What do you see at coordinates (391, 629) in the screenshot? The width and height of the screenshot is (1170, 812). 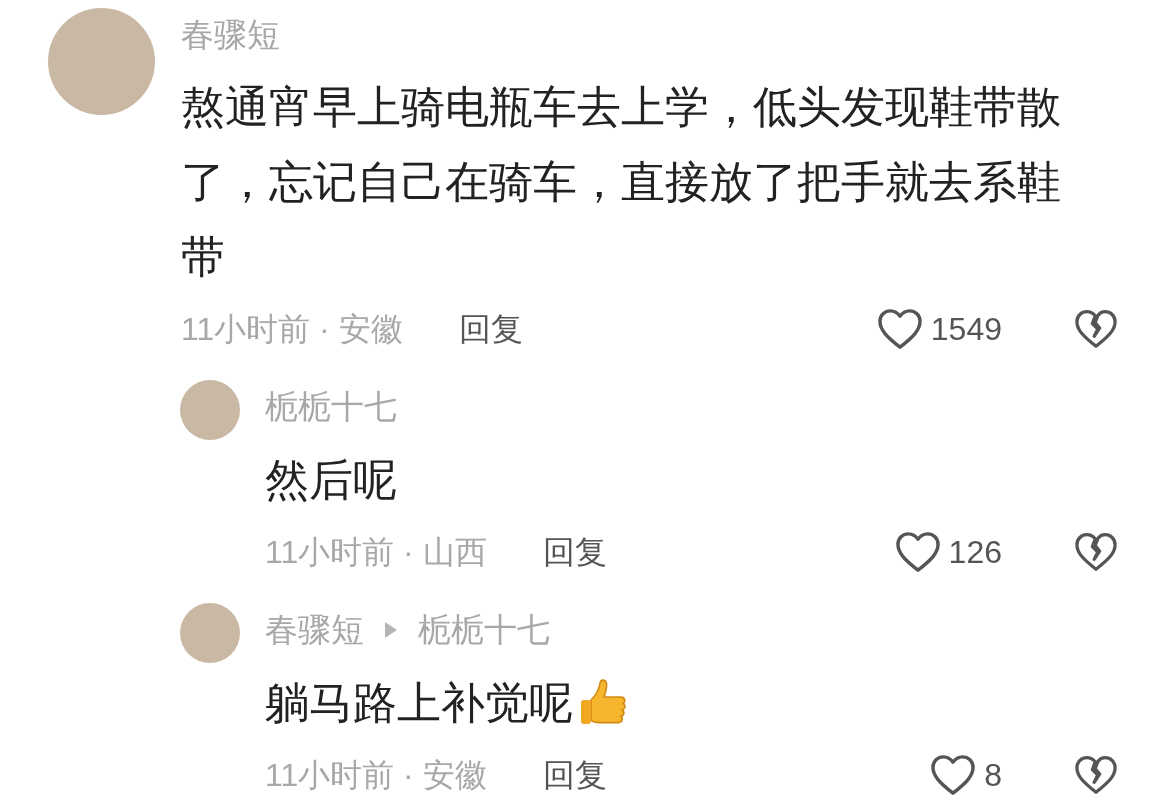 I see `play-arrow-icon` at bounding box center [391, 629].